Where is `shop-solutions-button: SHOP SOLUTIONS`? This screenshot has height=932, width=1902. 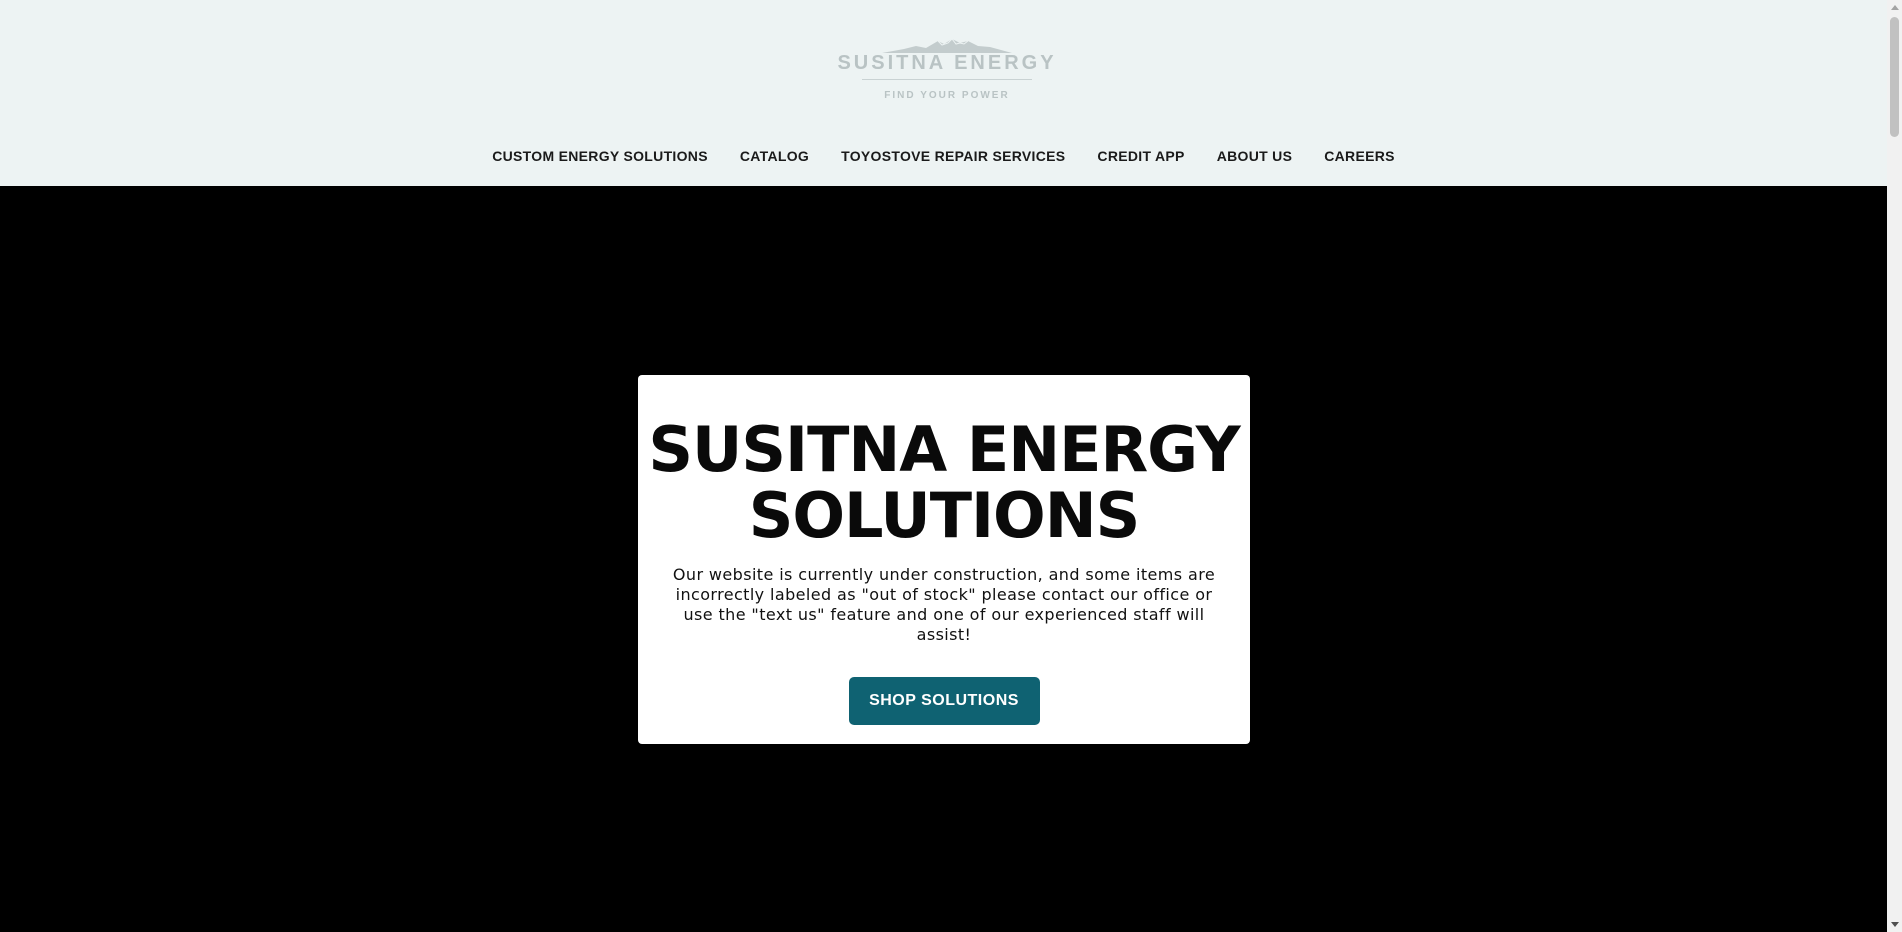
shop-solutions-button: SHOP SOLUTIONS is located at coordinates (944, 701).